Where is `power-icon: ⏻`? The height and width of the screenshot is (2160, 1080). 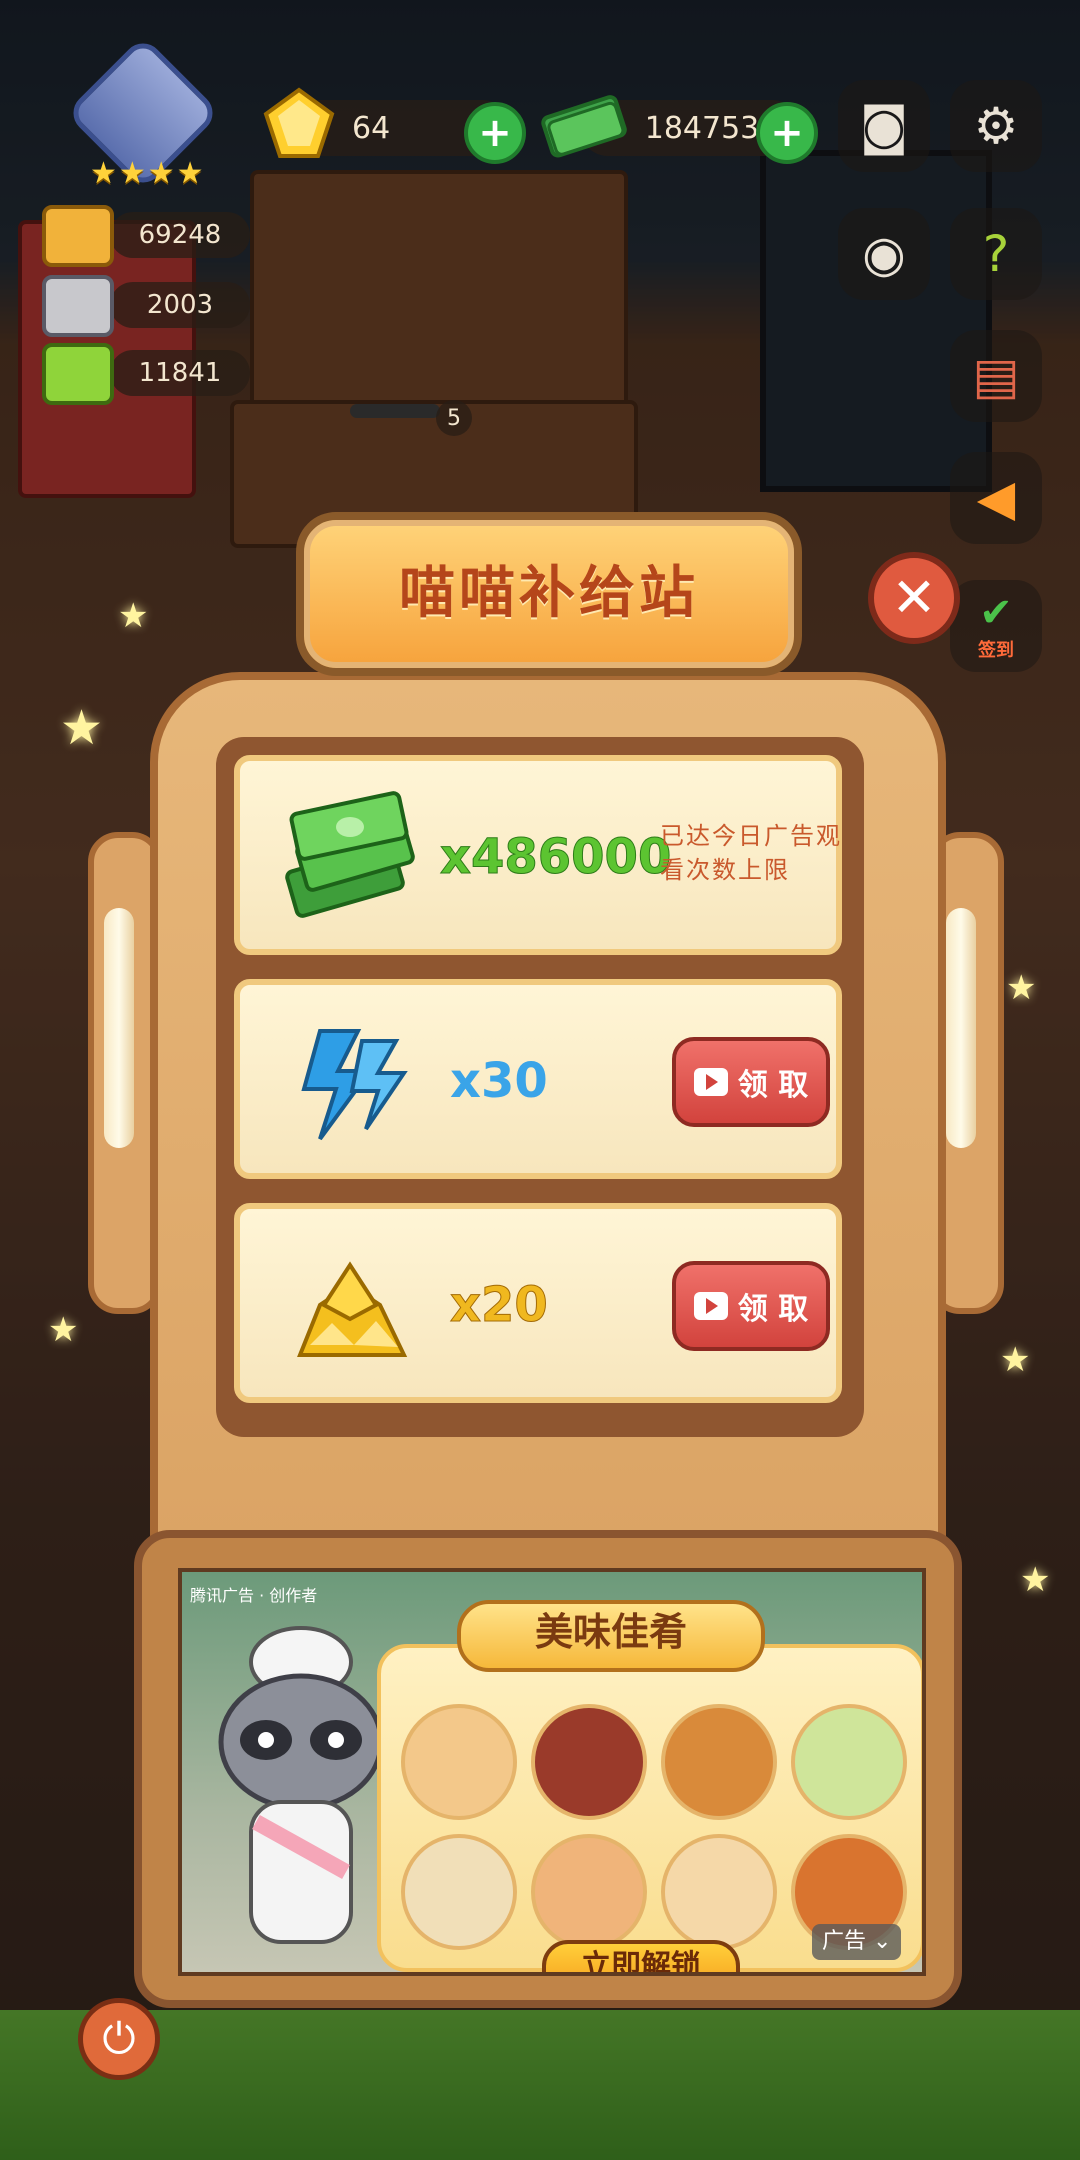
power-icon: ⏻ is located at coordinates (119, 2038).